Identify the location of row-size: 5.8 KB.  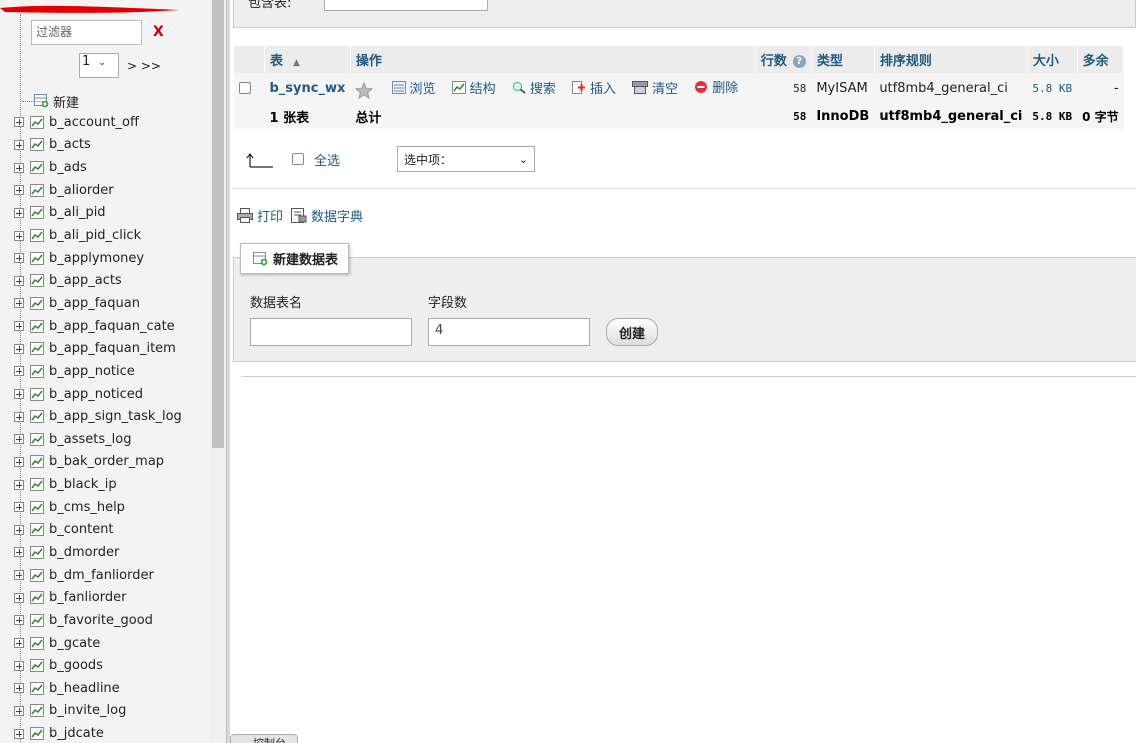
(1052, 88).